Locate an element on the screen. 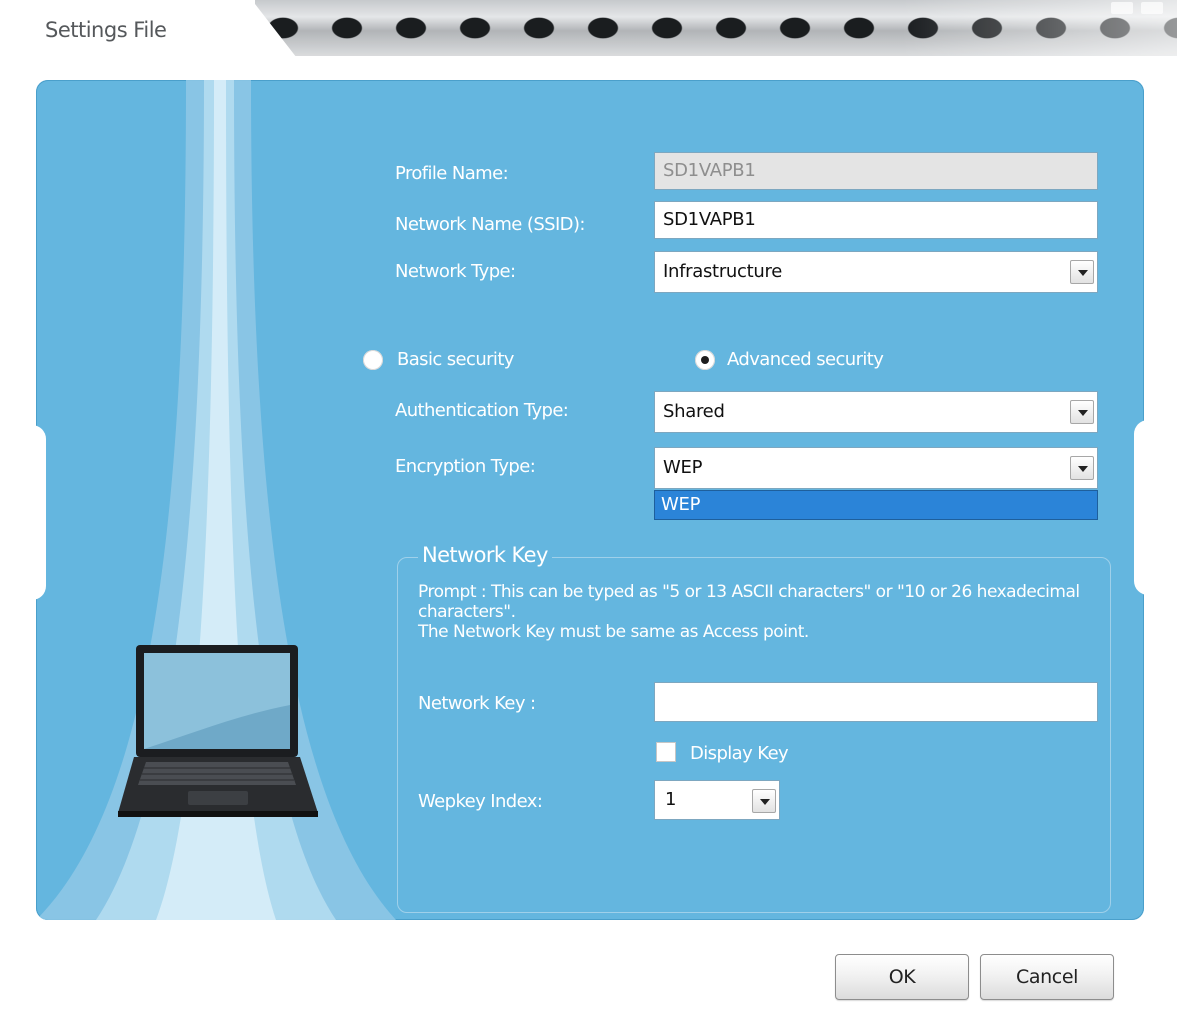 This screenshot has height=1014, width=1177. ssid-label: Network Name (SSID): is located at coordinates (490, 224).